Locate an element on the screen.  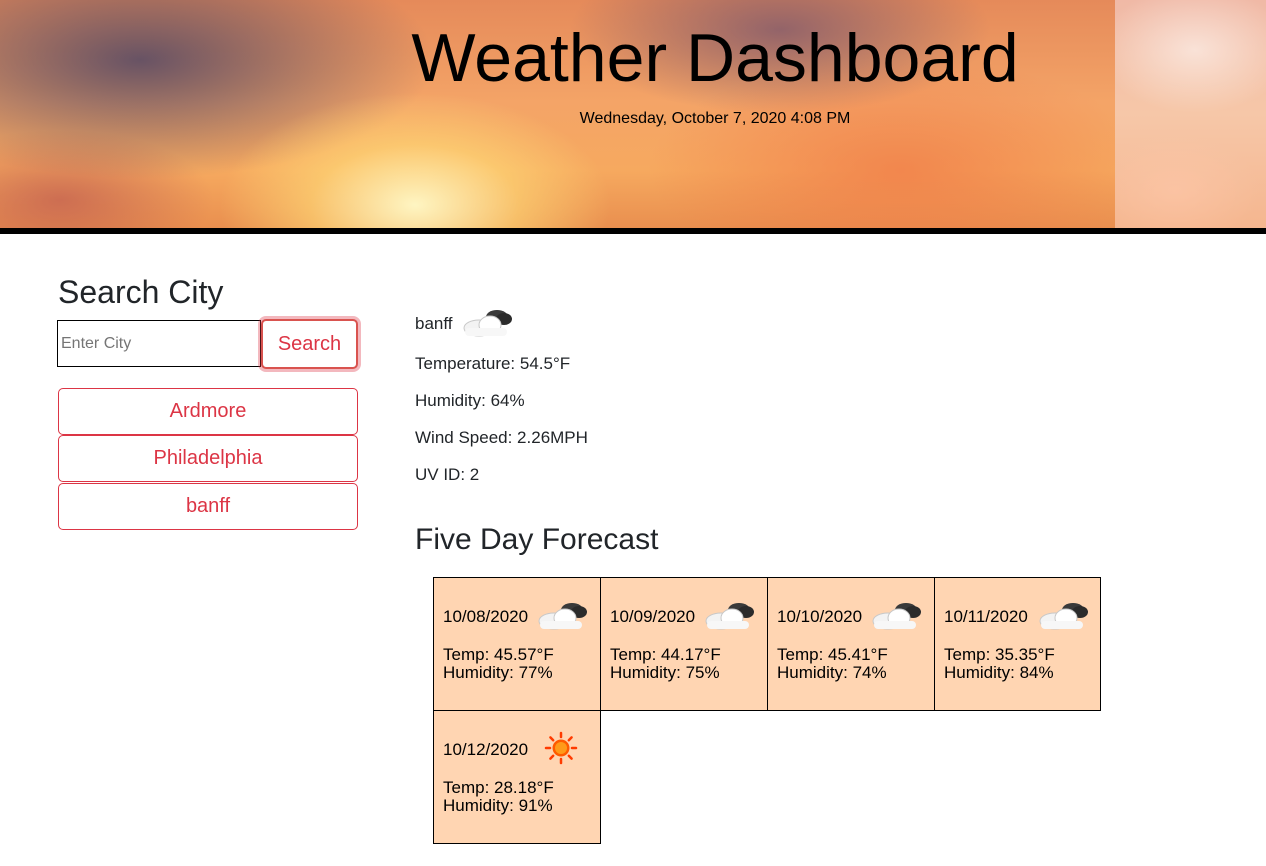
forecast-temp: Temp: 45.41°F is located at coordinates (832, 654).